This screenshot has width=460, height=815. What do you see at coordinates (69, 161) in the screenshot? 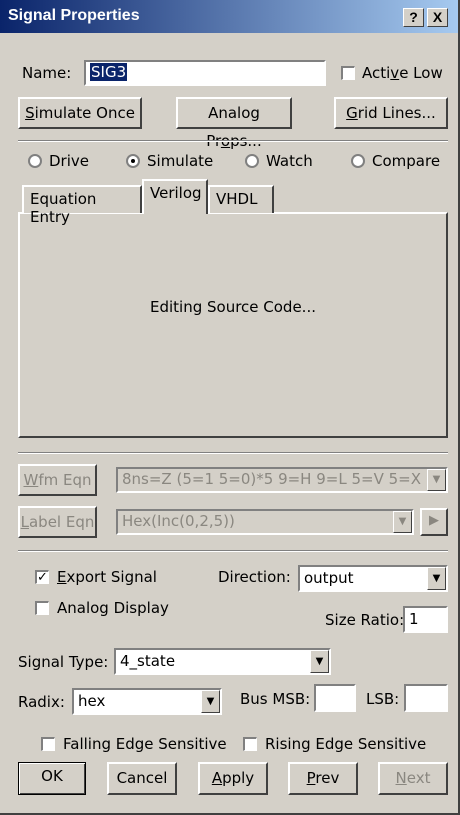
I see `drive-label: Drive` at bounding box center [69, 161].